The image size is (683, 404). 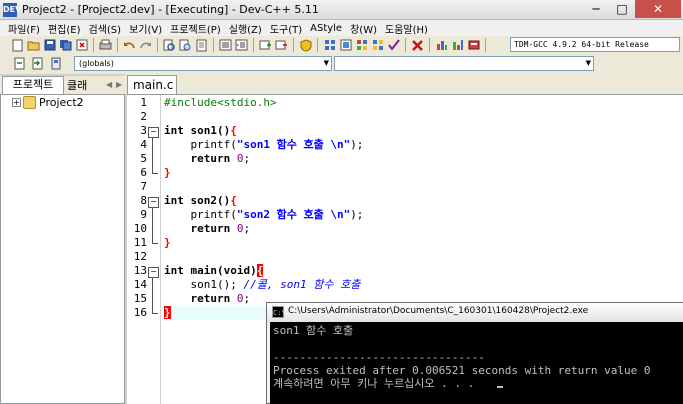 What do you see at coordinates (441, 45) in the screenshot?
I see `profile-chart-icon` at bounding box center [441, 45].